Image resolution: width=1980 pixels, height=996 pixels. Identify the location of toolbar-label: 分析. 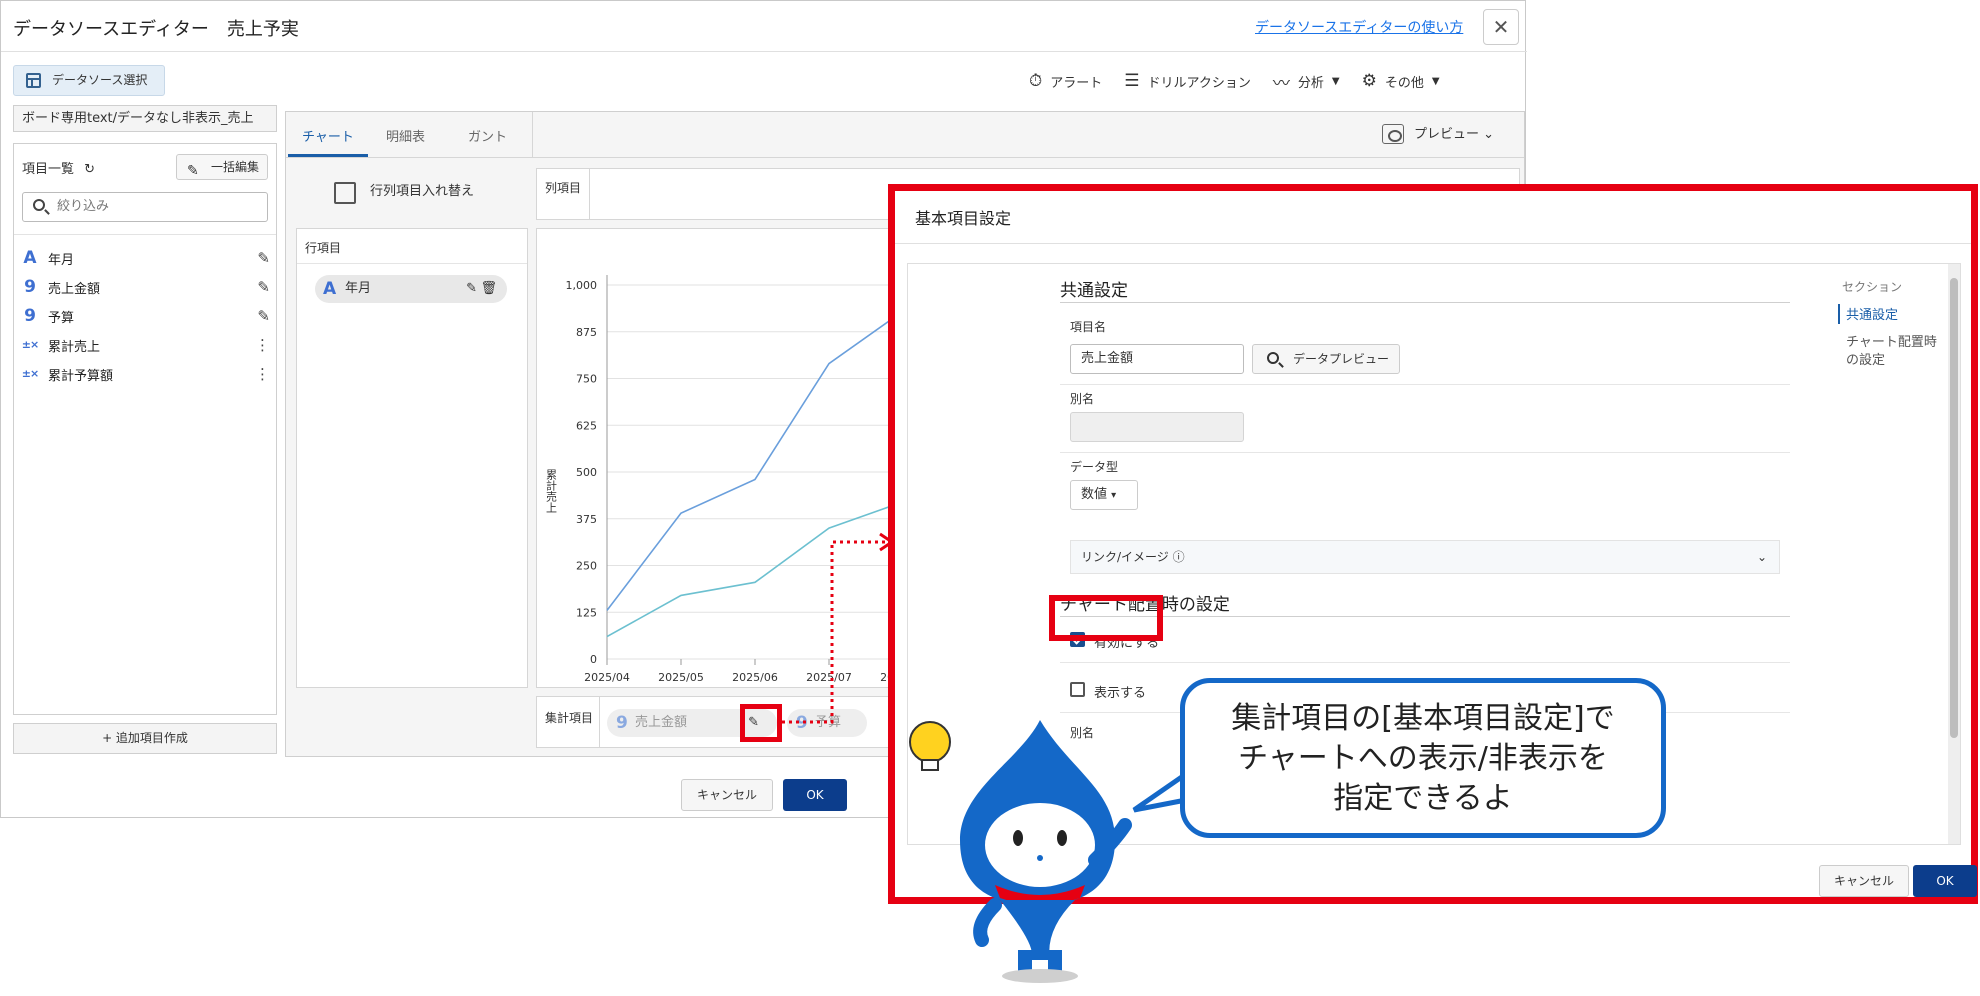
(1310, 83).